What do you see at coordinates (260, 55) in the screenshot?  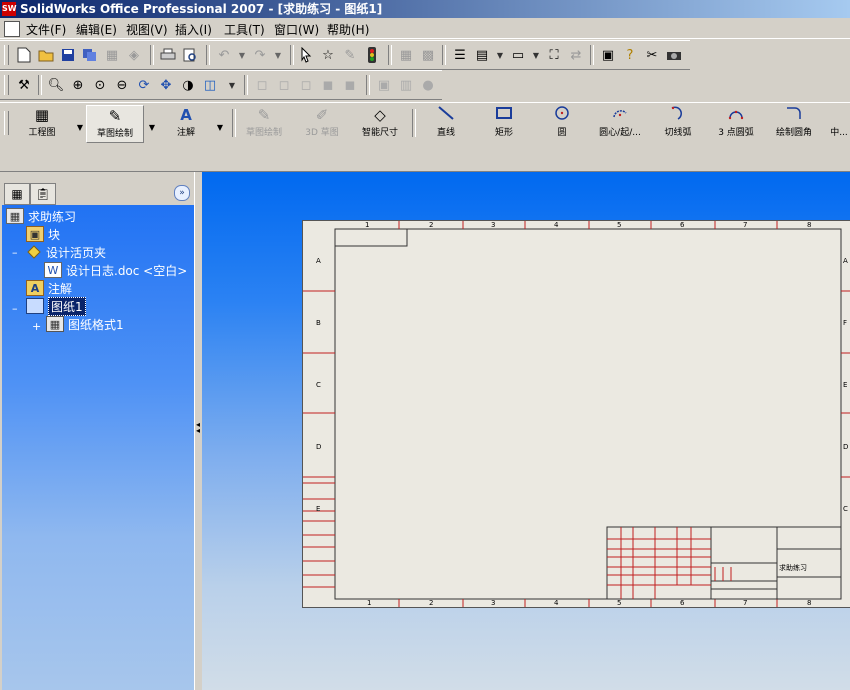 I see `redo-icon: ↷` at bounding box center [260, 55].